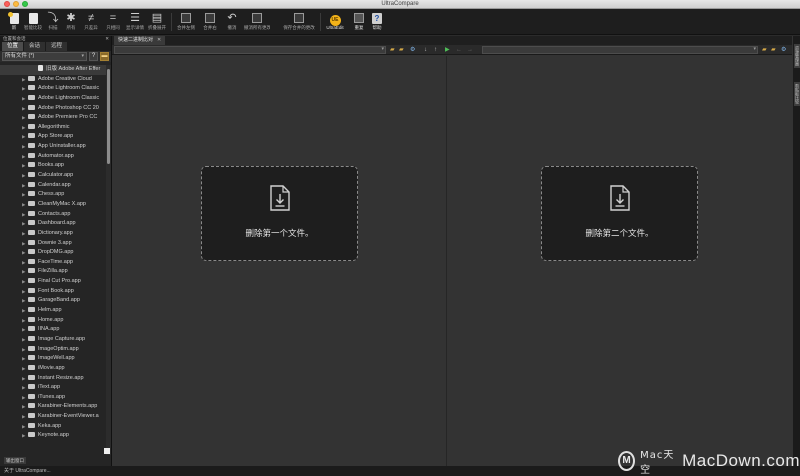  I want to click on ultraedit-button: UE UltraEdit, so click(335, 22).